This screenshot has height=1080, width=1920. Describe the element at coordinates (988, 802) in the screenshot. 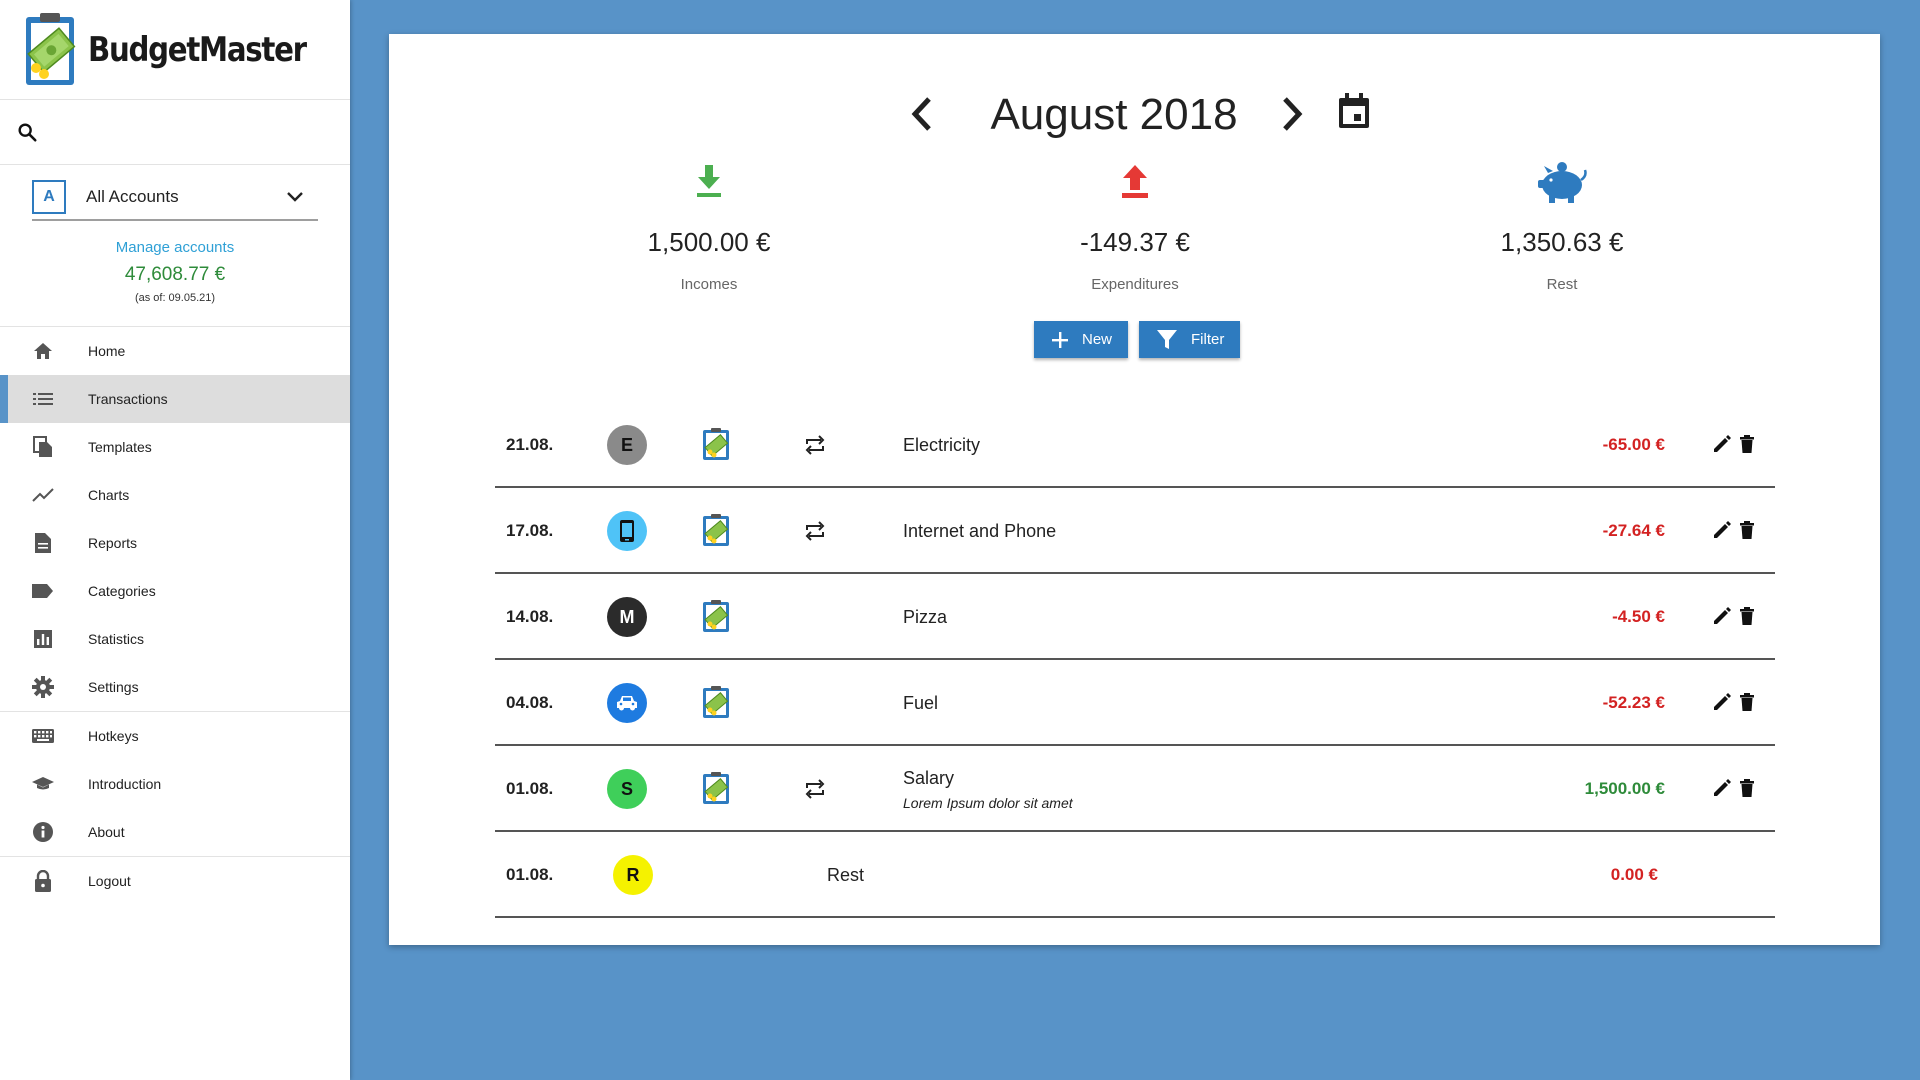

I see `transaction-description: Lorem Ipsum dolor sit amet` at that location.